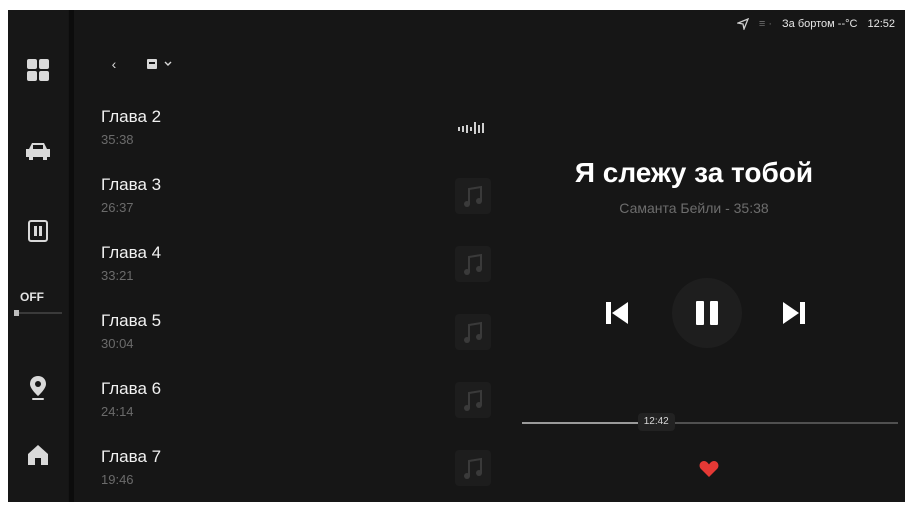  Describe the element at coordinates (131, 388) in the screenshot. I see `chapter-title: Глава 6` at that location.